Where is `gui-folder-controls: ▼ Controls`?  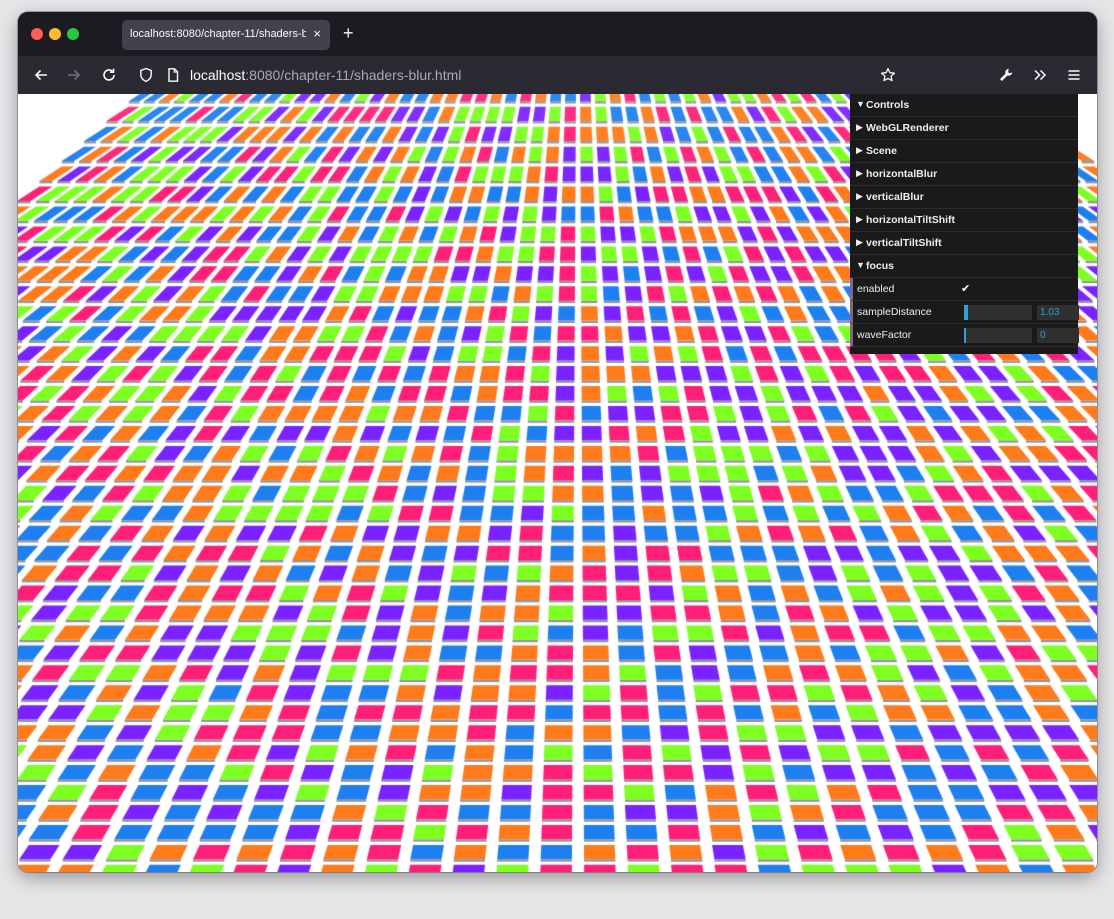
gui-folder-controls: ▼ Controls is located at coordinates (964, 105).